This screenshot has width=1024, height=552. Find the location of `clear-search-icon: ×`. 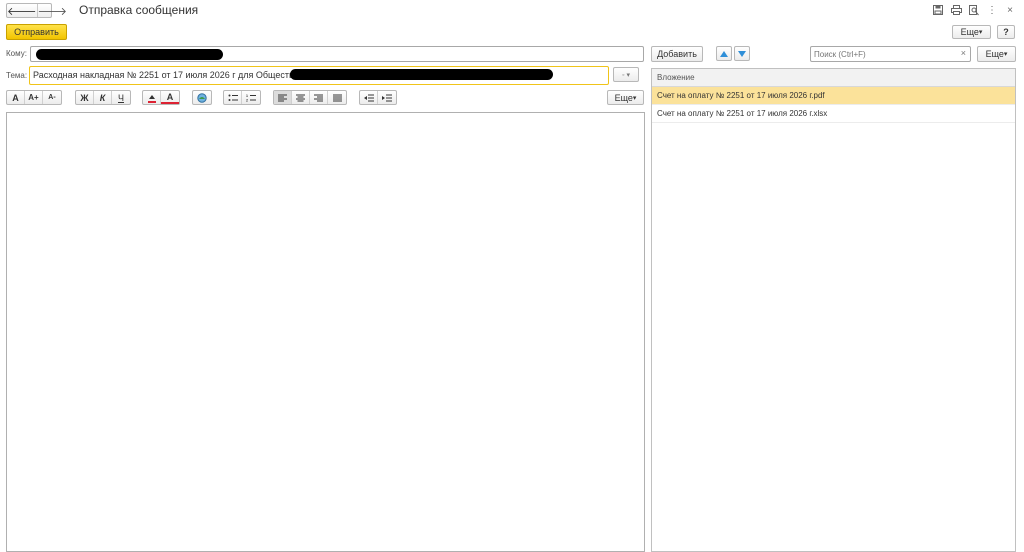

clear-search-icon: × is located at coordinates (963, 53).